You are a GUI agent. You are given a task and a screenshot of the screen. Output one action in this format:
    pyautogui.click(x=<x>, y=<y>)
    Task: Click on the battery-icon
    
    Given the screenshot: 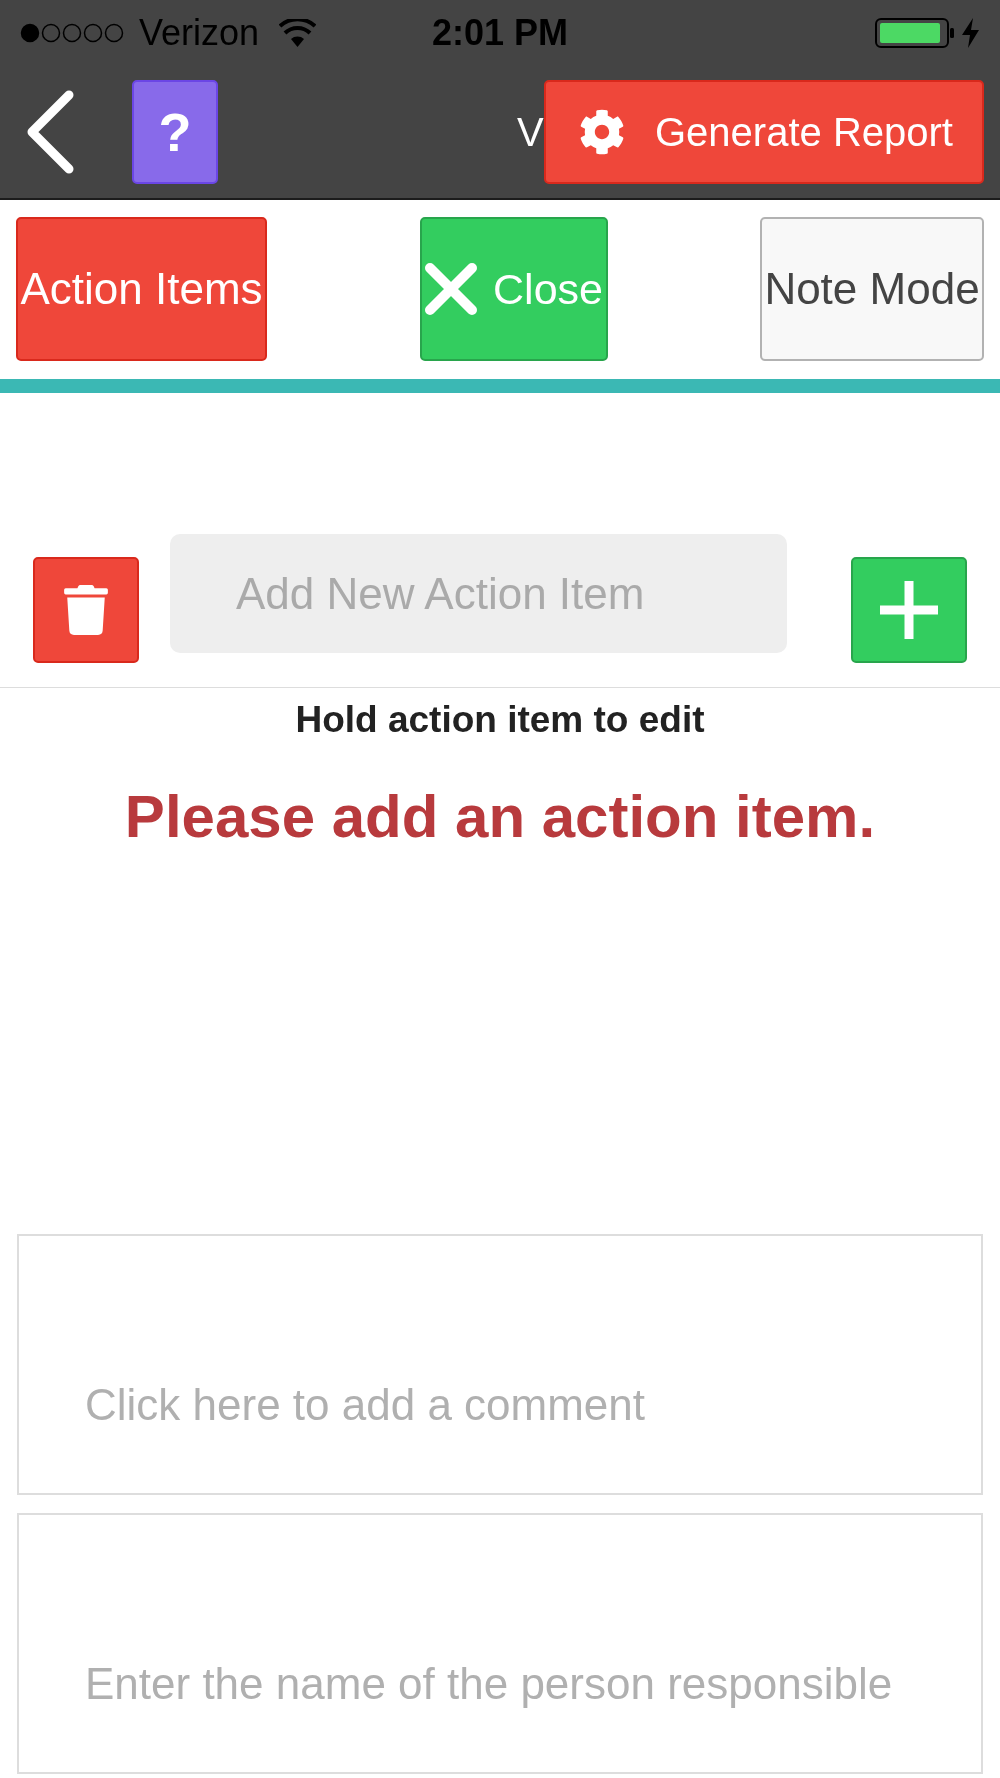 What is the action you would take?
    pyautogui.click(x=915, y=33)
    